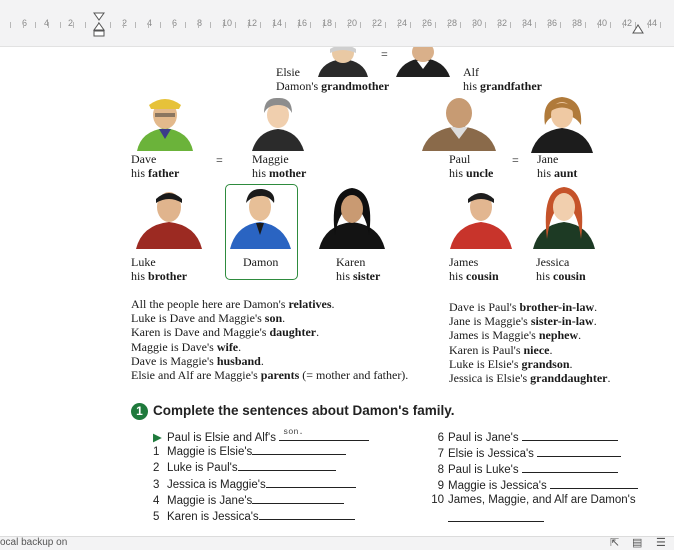  I want to click on ruler-number: 26, so click(427, 23).